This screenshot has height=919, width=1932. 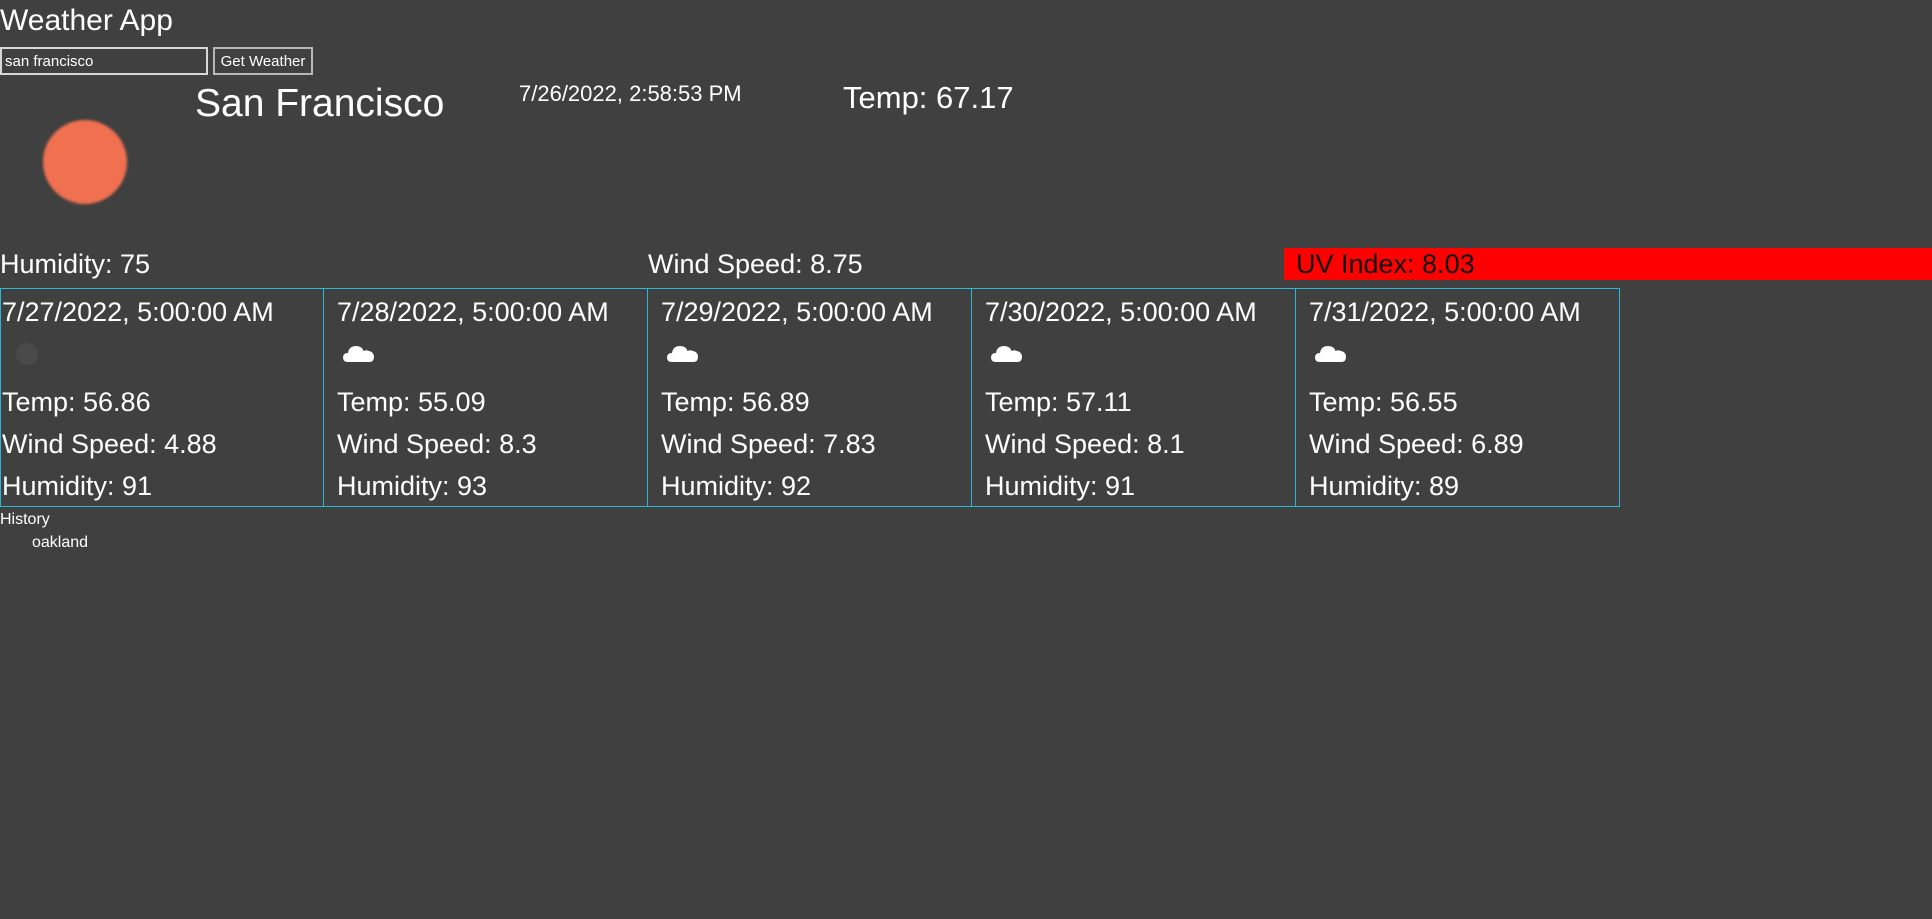 What do you see at coordinates (755, 264) in the screenshot?
I see `current-wind-speed: Wind Speed: 8.75` at bounding box center [755, 264].